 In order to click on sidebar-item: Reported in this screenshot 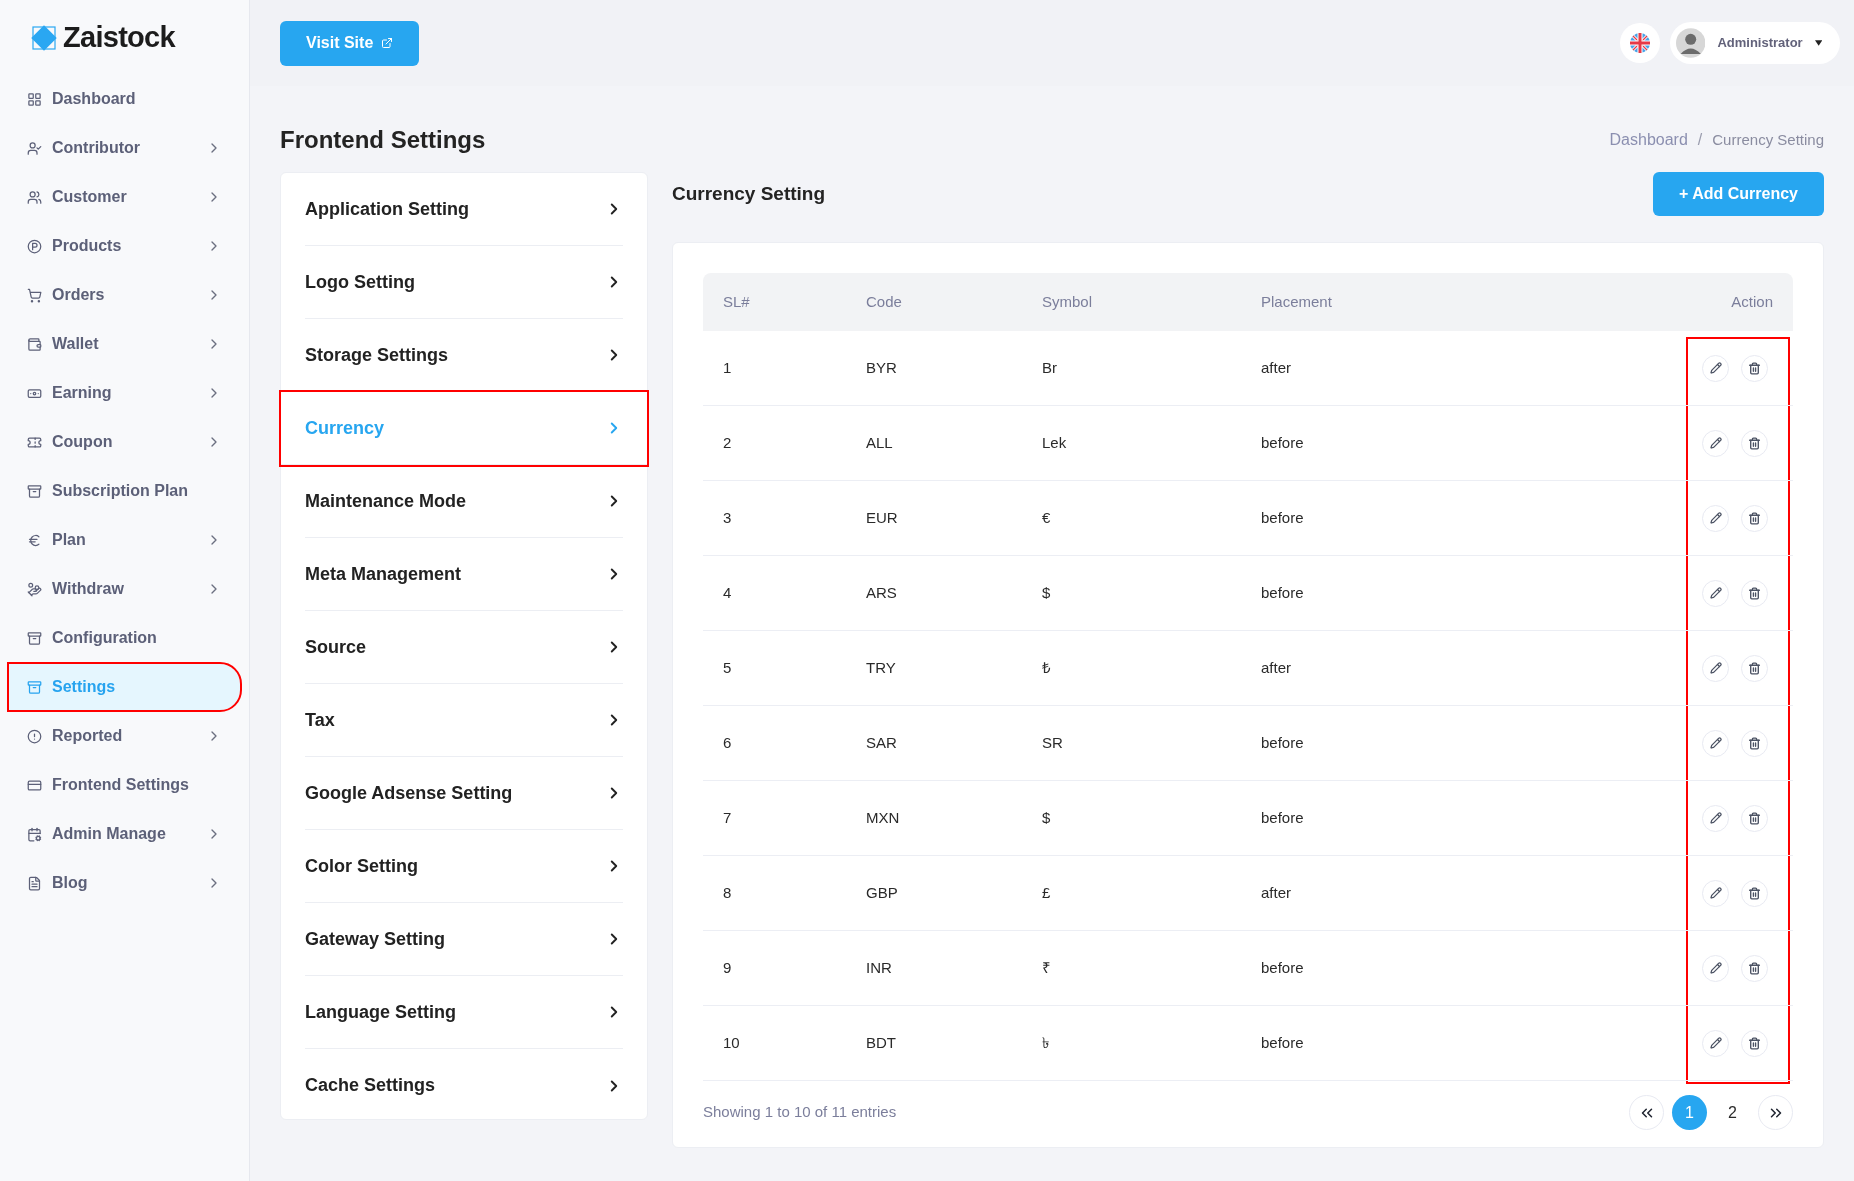, I will do `click(124, 736)`.